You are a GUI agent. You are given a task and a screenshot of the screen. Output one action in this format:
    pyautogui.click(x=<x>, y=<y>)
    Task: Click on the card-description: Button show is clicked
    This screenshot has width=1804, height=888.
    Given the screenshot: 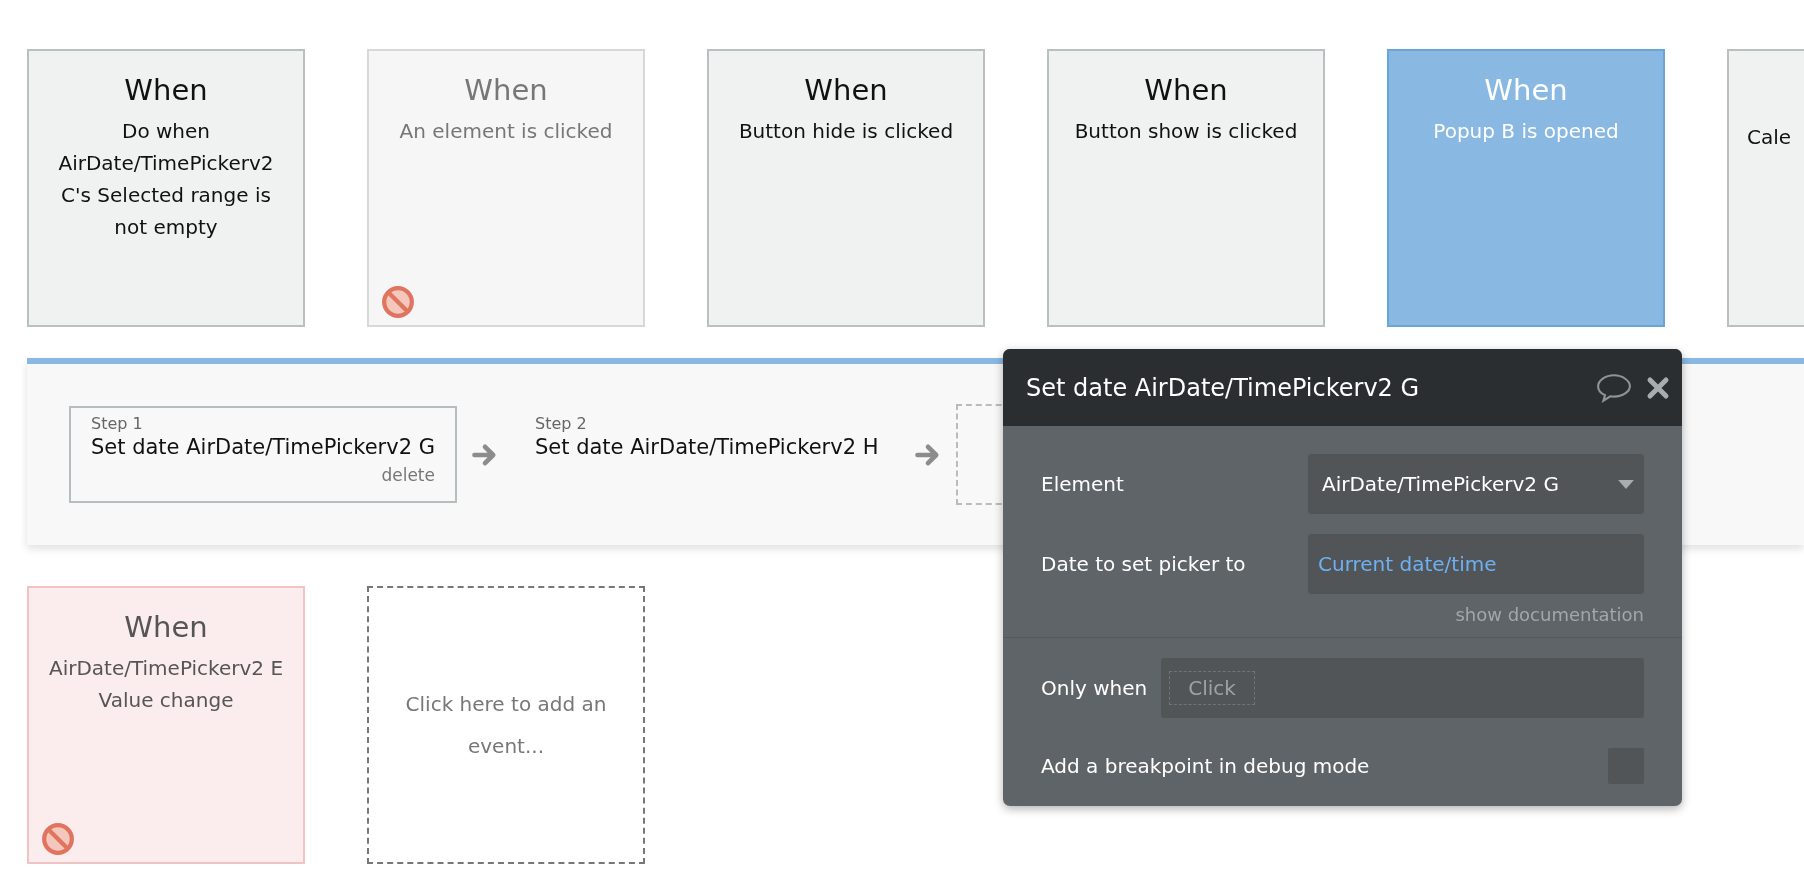 What is the action you would take?
    pyautogui.click(x=1186, y=131)
    